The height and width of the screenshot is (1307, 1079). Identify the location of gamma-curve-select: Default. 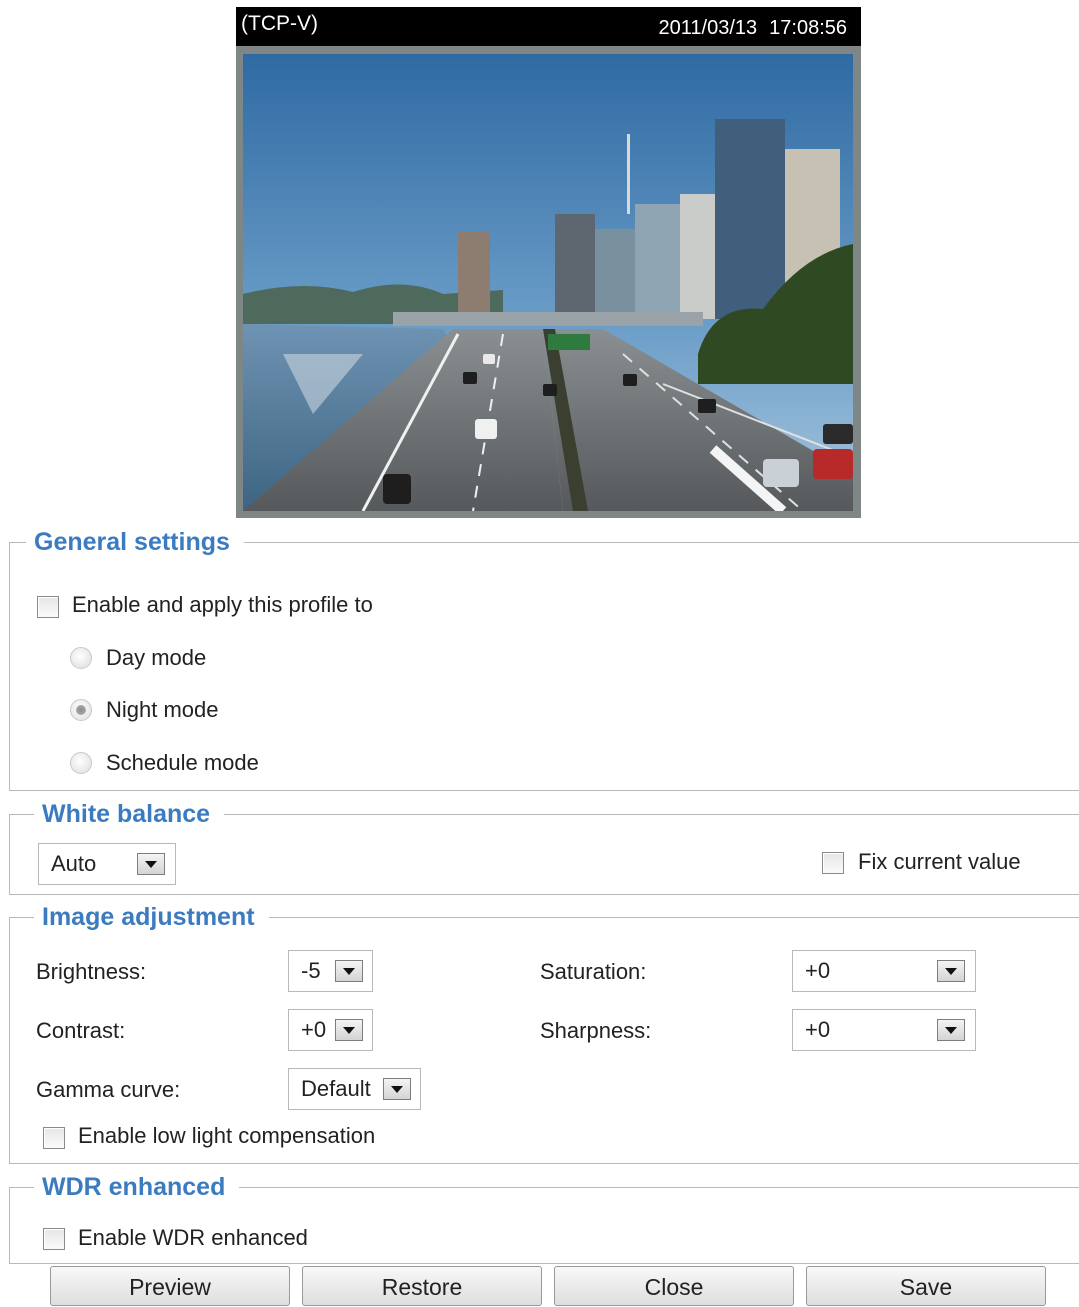
(354, 1089).